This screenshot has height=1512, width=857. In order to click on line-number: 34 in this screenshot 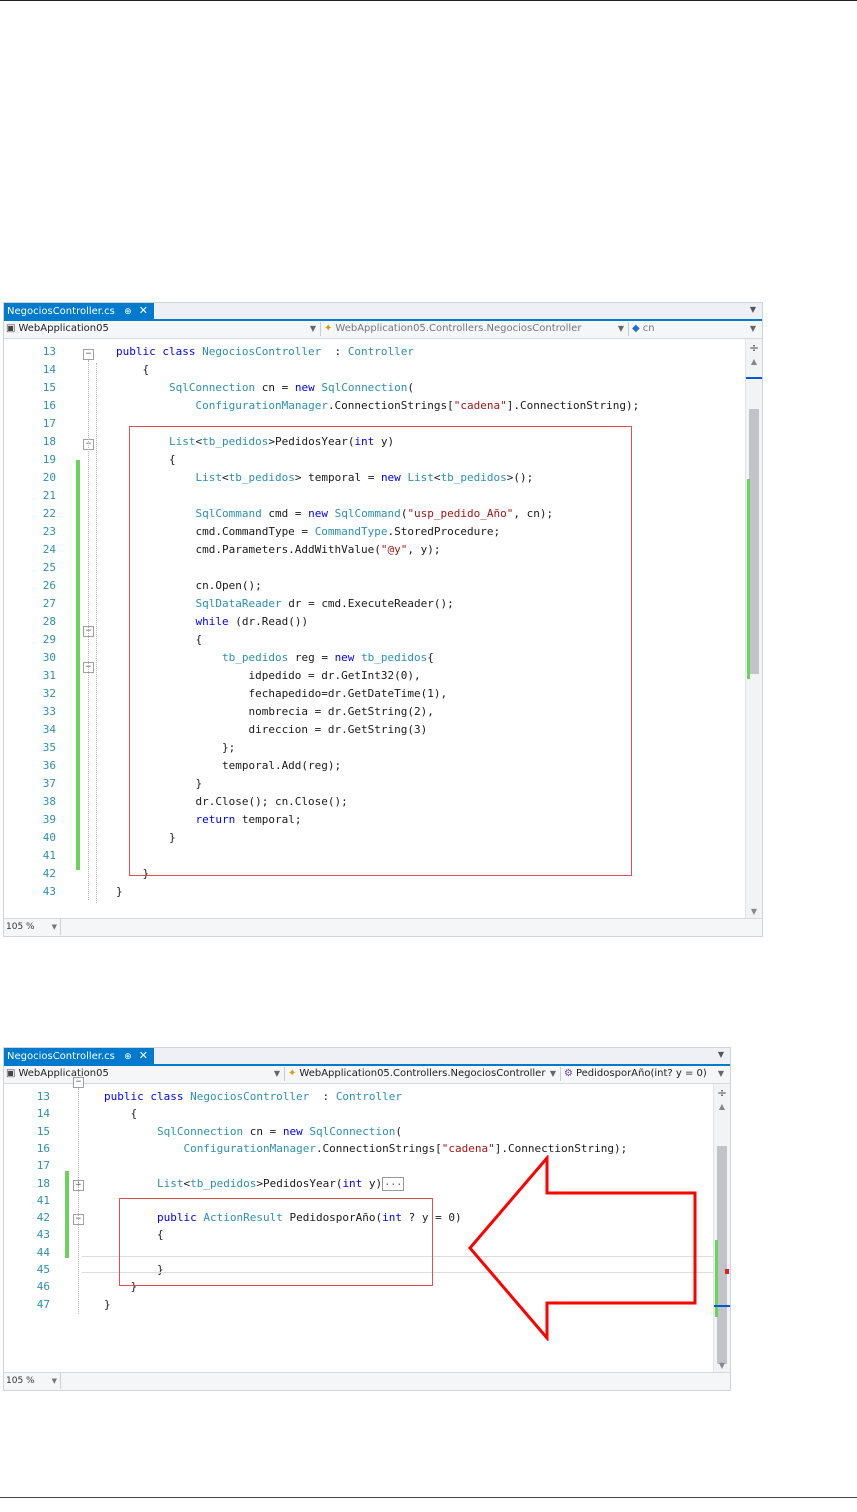, I will do `click(49, 729)`.